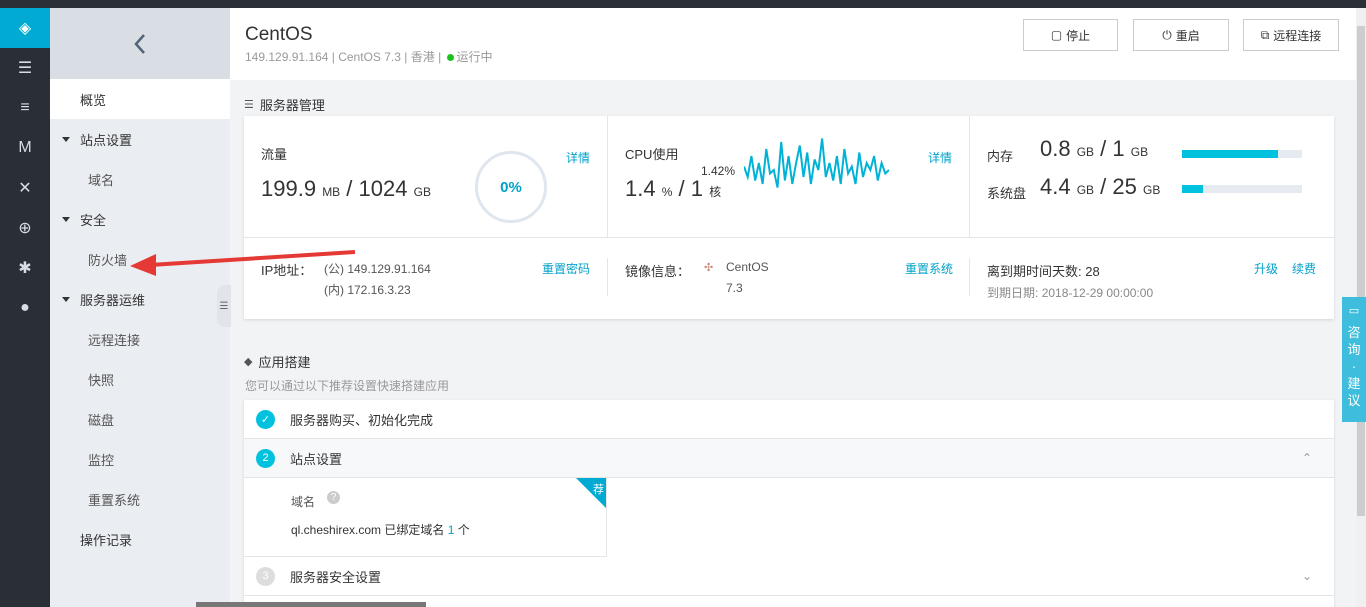 This screenshot has width=1366, height=607. I want to click on restart-label: 重启, so click(1187, 35).